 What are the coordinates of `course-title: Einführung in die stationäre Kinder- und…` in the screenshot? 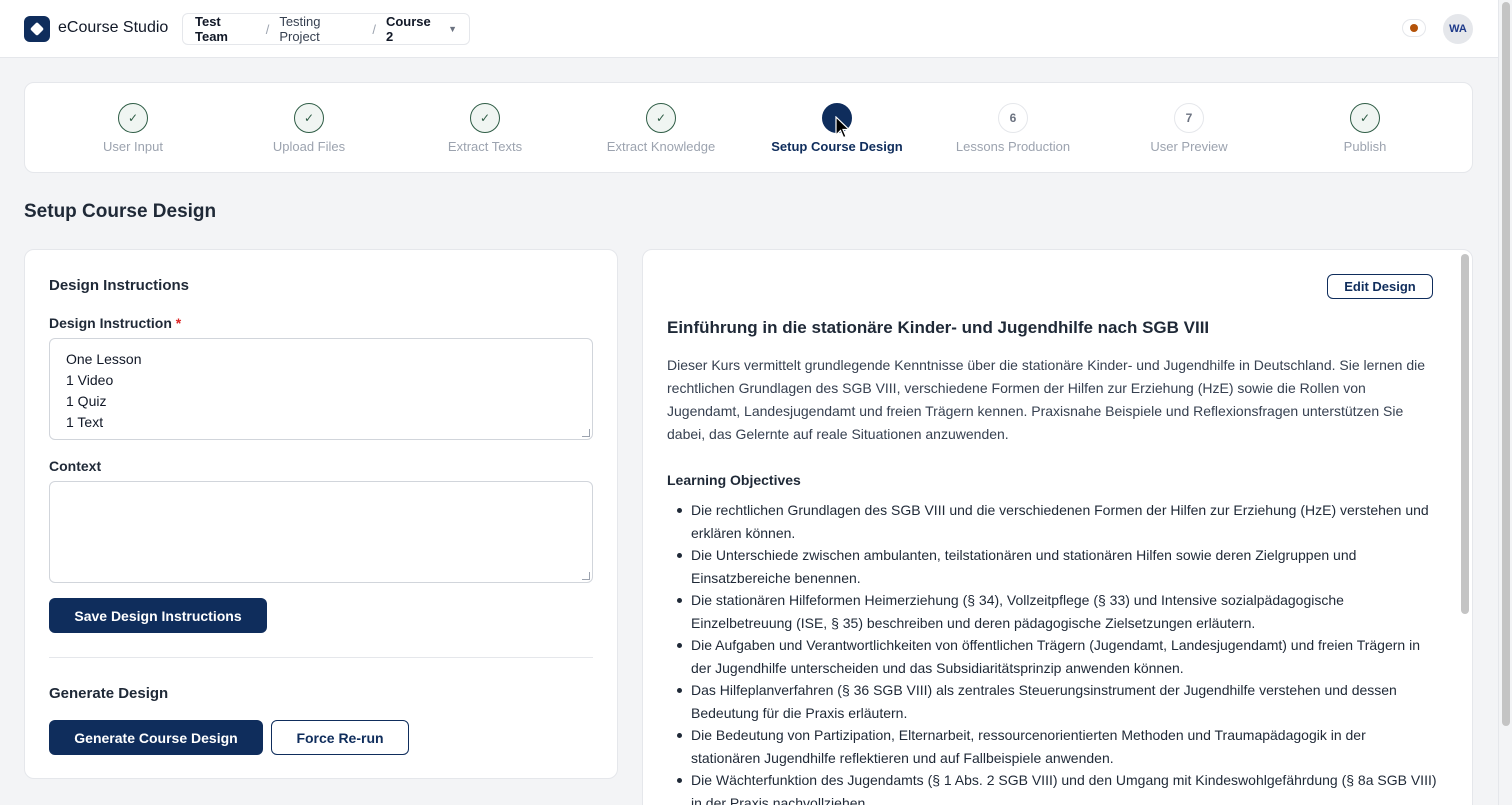 It's located at (938, 327).